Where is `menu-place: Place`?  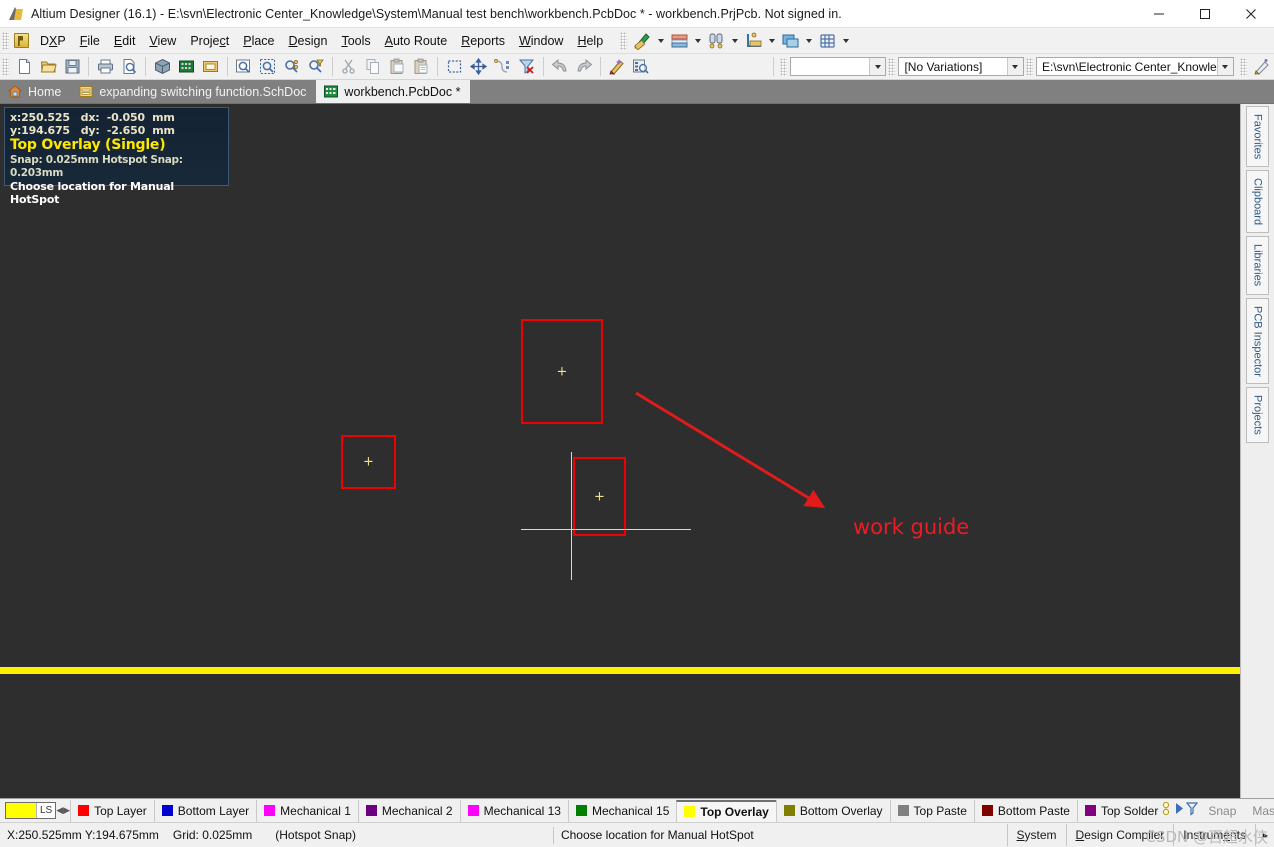 menu-place: Place is located at coordinates (258, 41).